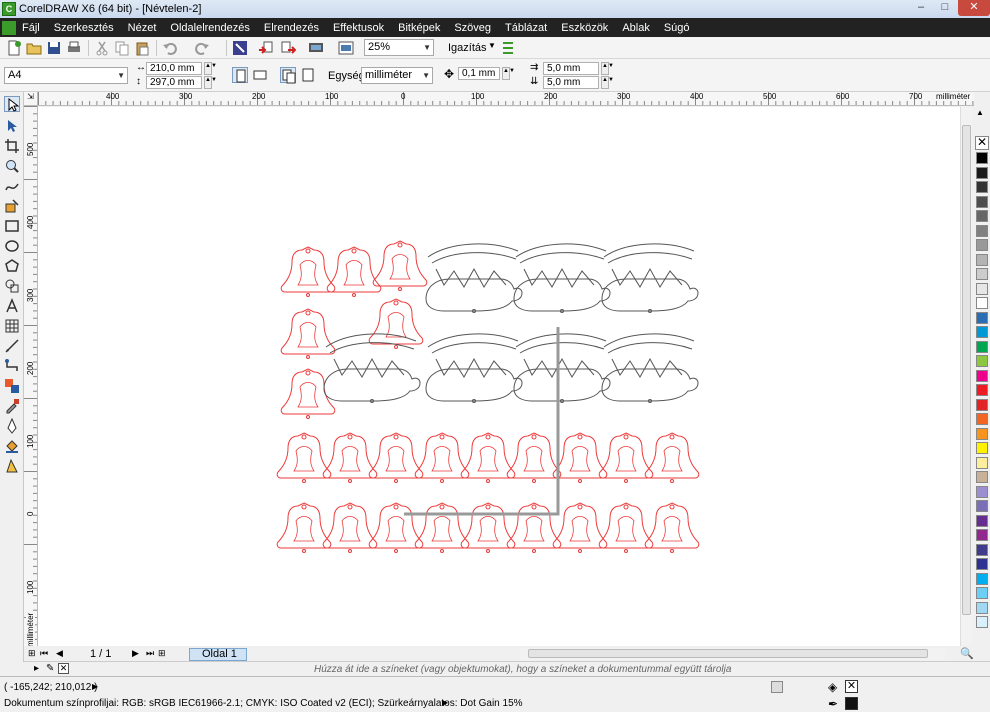 Image resolution: width=990 pixels, height=712 pixels. I want to click on pick-tool-icon, so click(12, 104).